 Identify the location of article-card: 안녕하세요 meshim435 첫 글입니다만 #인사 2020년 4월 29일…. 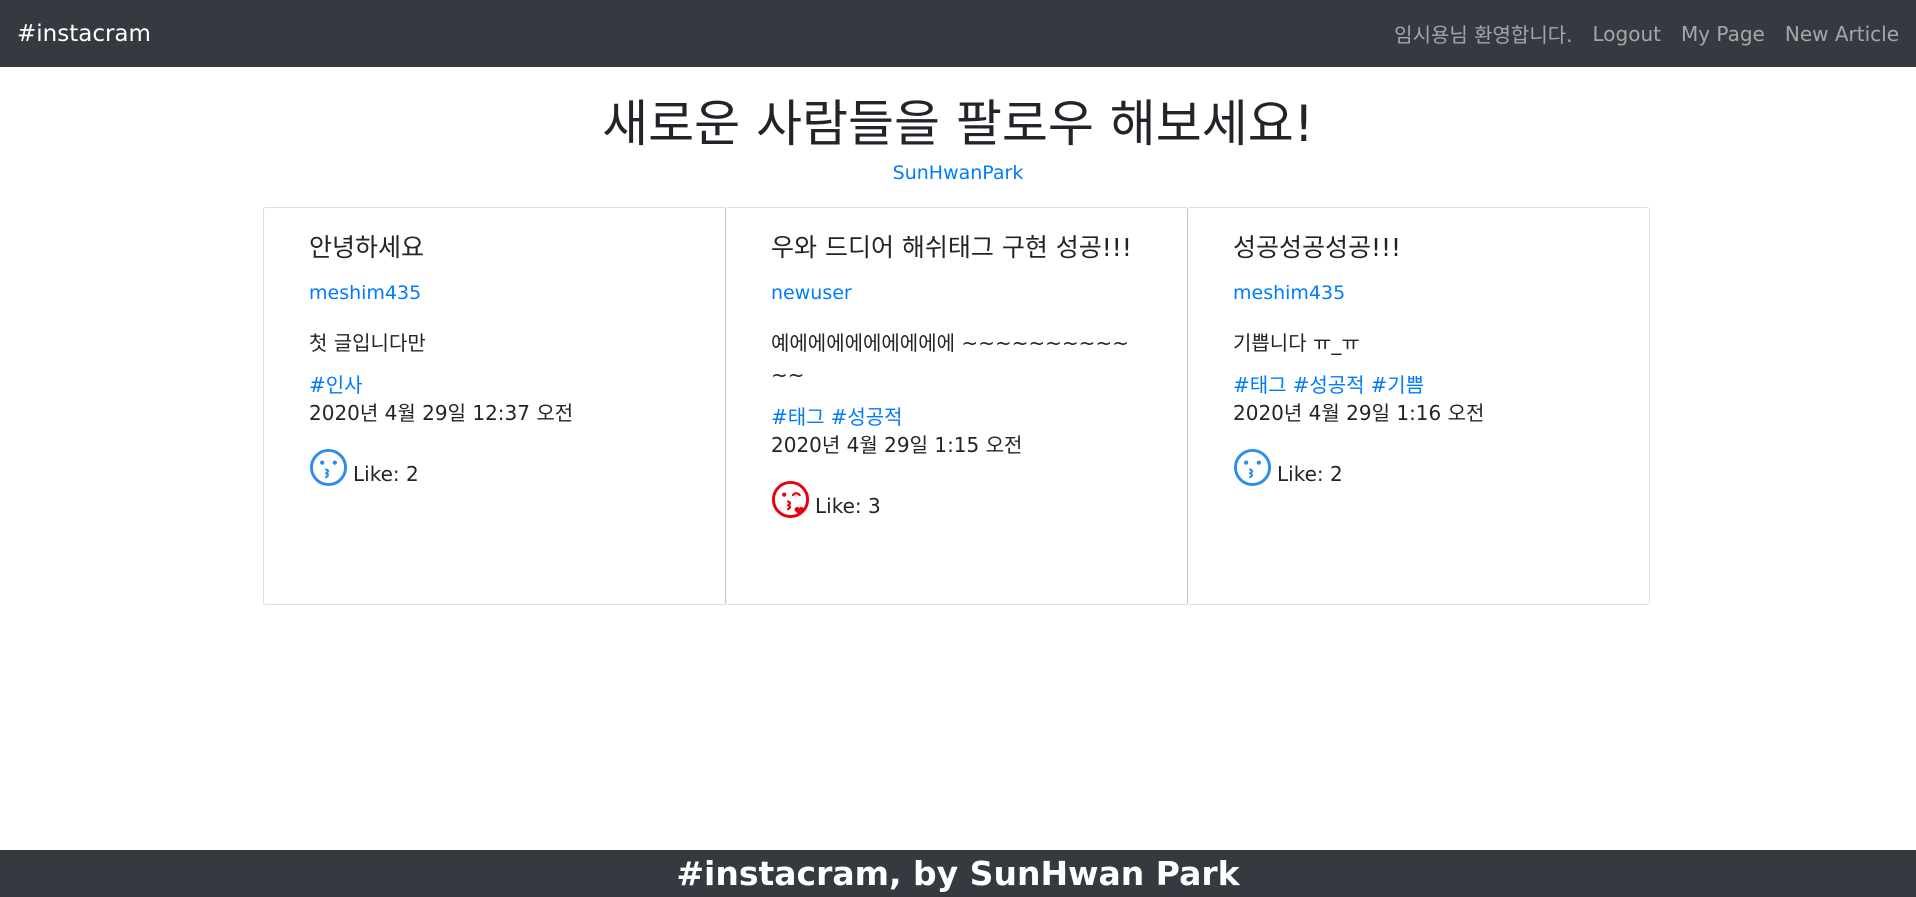
(494, 406).